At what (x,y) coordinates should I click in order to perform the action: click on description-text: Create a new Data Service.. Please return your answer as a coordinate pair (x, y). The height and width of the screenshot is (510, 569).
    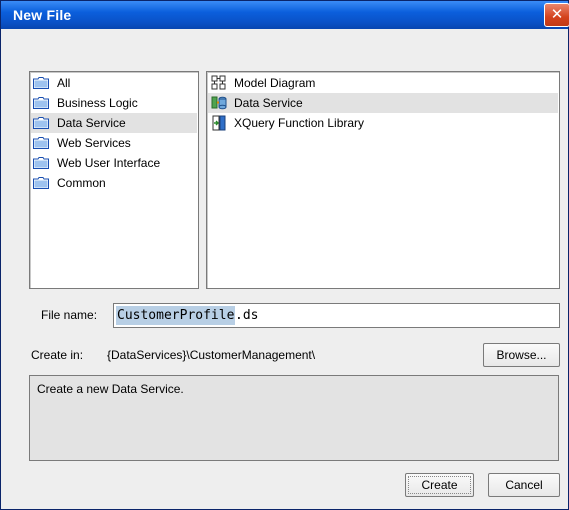
    Looking at the image, I should click on (110, 389).